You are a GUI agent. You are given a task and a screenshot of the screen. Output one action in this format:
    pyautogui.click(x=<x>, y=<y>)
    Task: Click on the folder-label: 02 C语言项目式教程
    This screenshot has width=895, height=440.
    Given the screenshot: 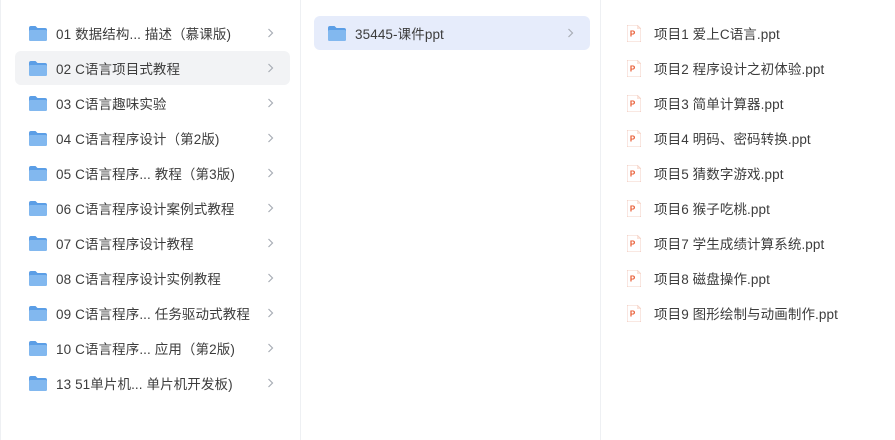 What is the action you would take?
    pyautogui.click(x=118, y=69)
    